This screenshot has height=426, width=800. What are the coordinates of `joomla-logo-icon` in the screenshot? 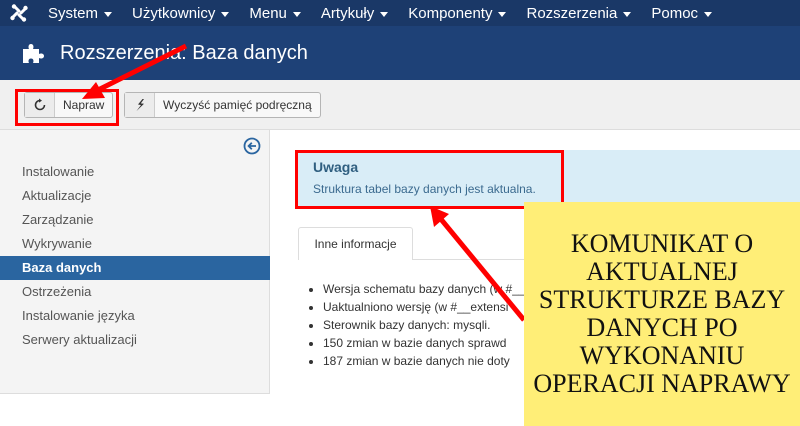 It's located at (19, 13).